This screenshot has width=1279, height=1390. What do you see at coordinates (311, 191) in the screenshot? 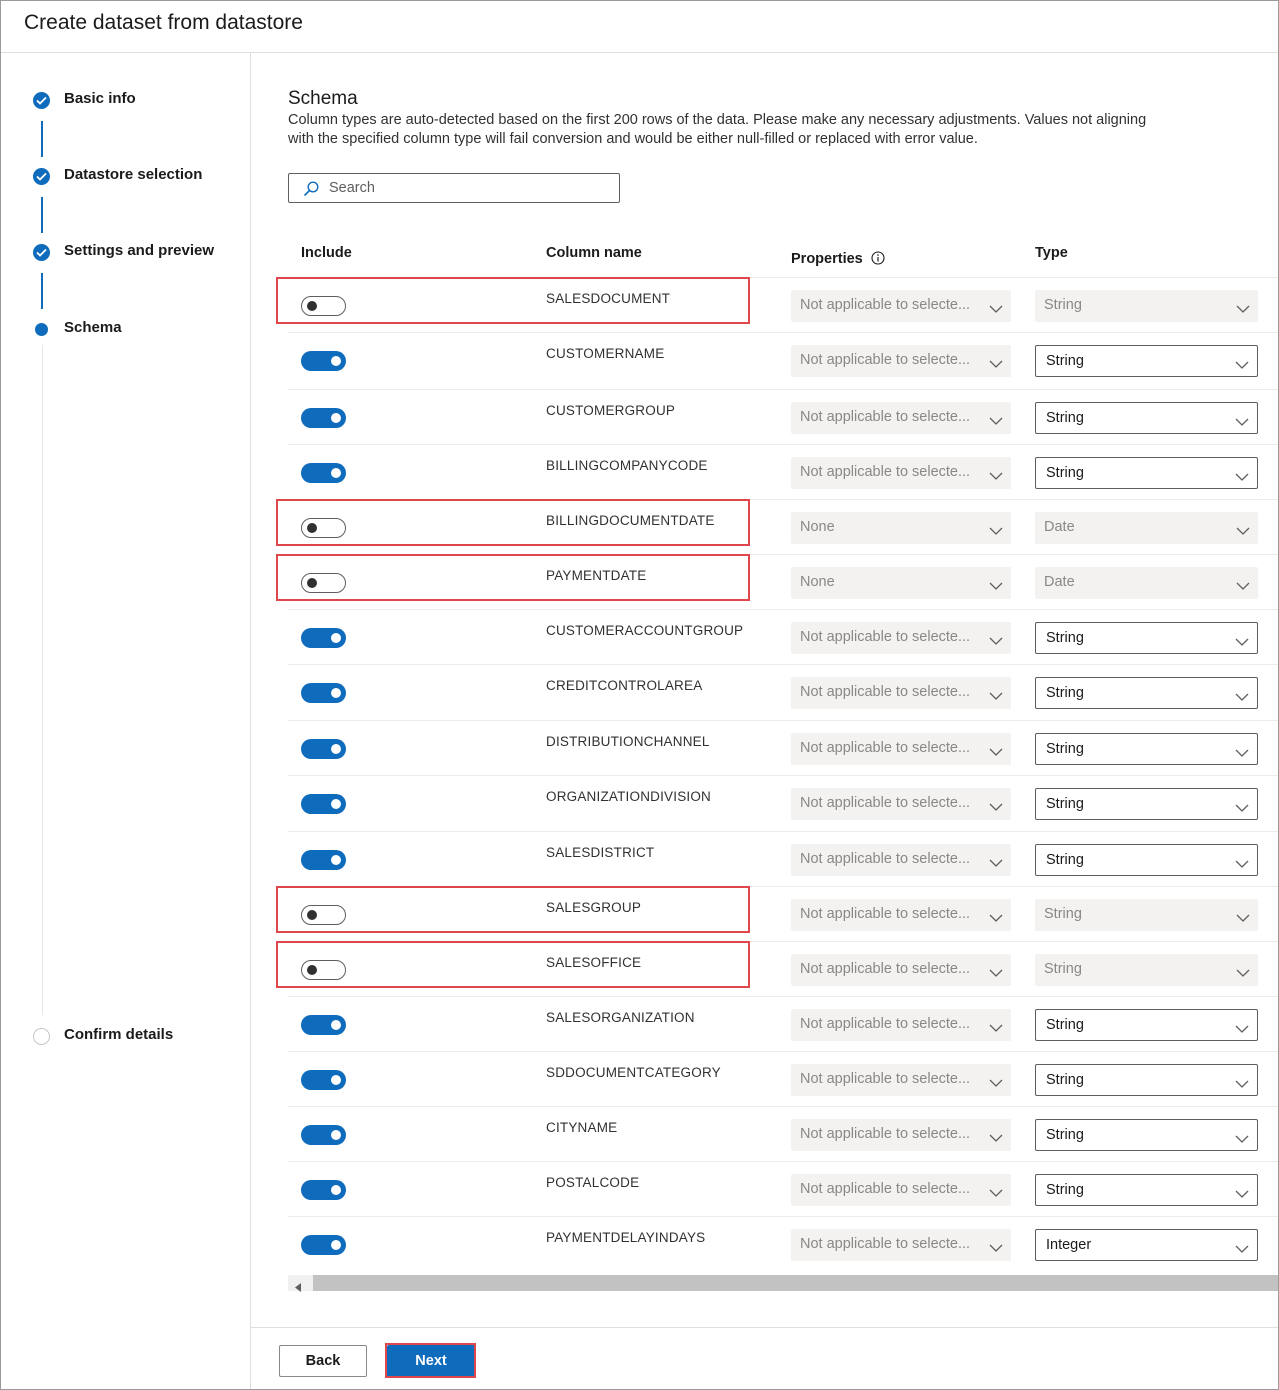
I see `search-icon` at bounding box center [311, 191].